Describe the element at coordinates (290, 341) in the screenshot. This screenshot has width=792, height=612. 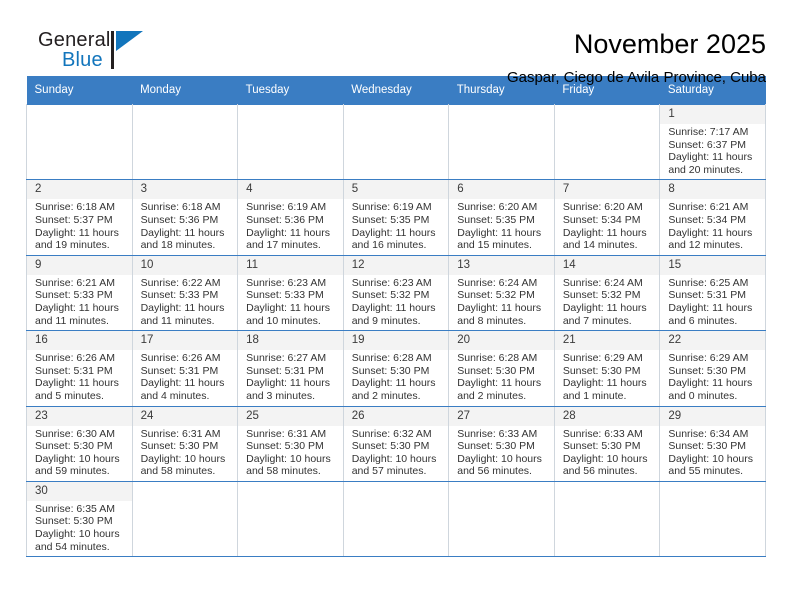
I see `day-number: 18` at that location.